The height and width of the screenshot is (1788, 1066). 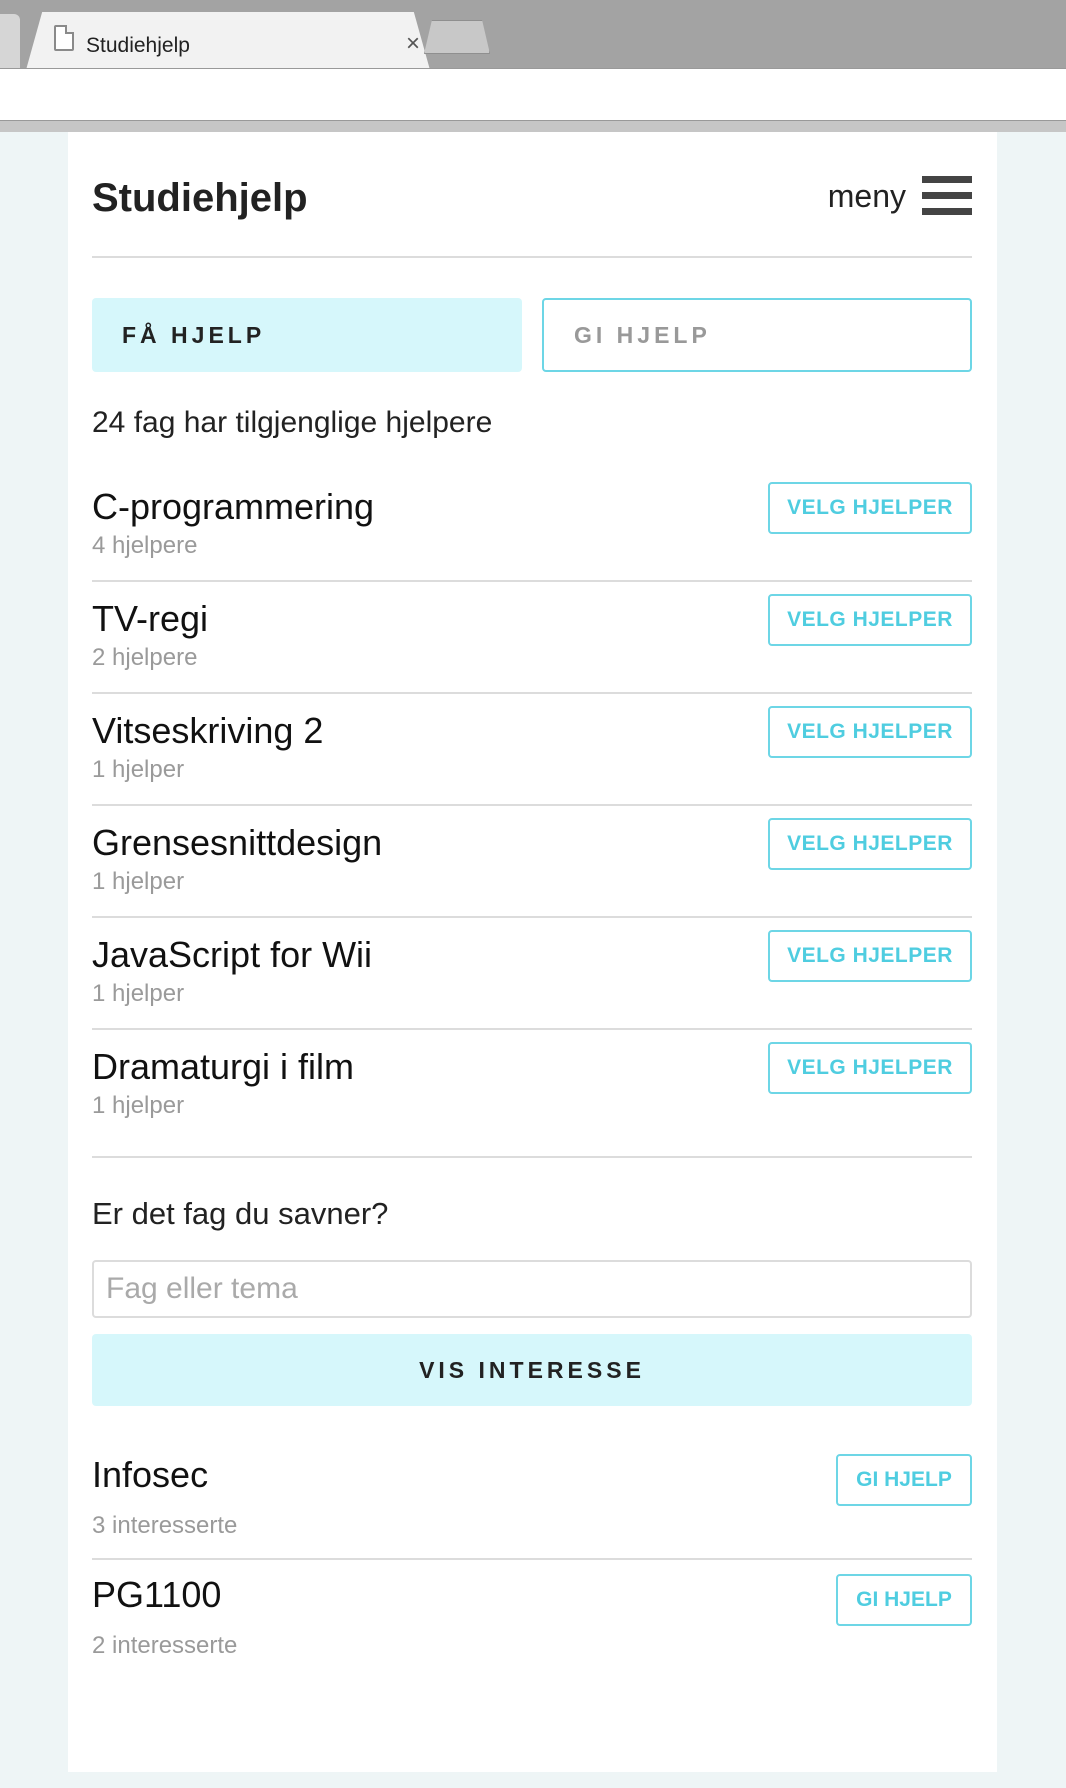 I want to click on list-item: Vitseskriving 2 1 hjelper VELG HJELPER, so click(x=532, y=750).